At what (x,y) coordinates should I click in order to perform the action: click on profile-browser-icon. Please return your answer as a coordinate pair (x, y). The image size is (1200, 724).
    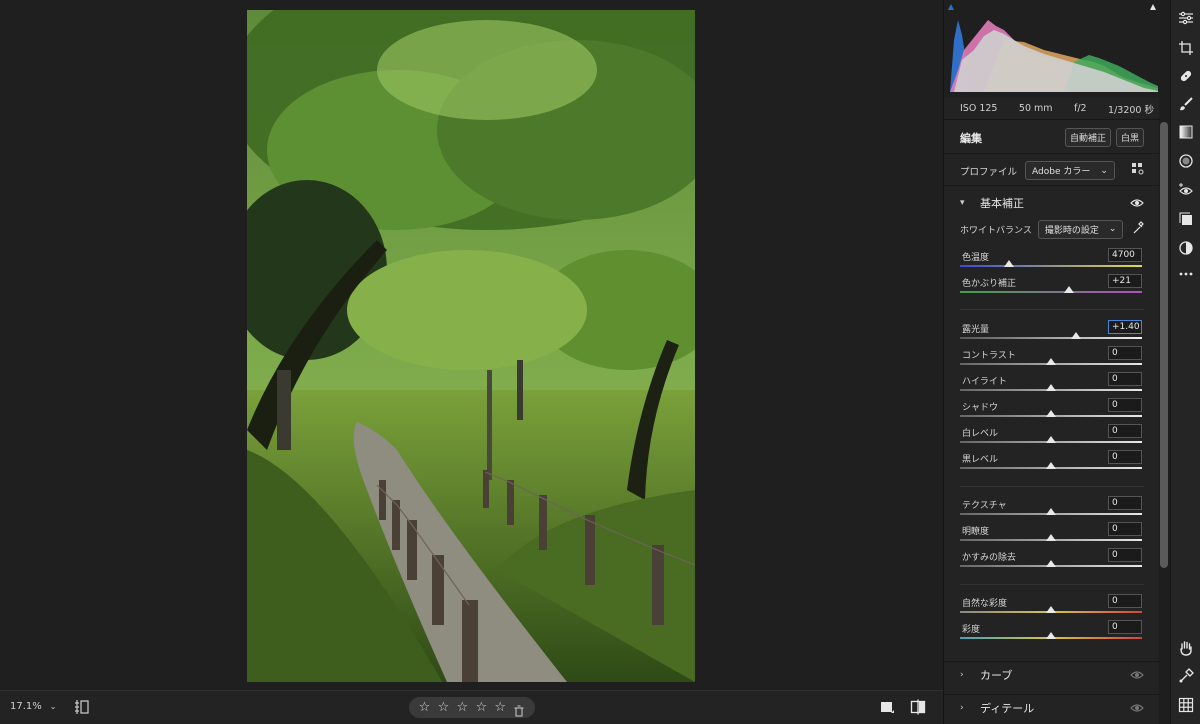
    Looking at the image, I should click on (1138, 170).